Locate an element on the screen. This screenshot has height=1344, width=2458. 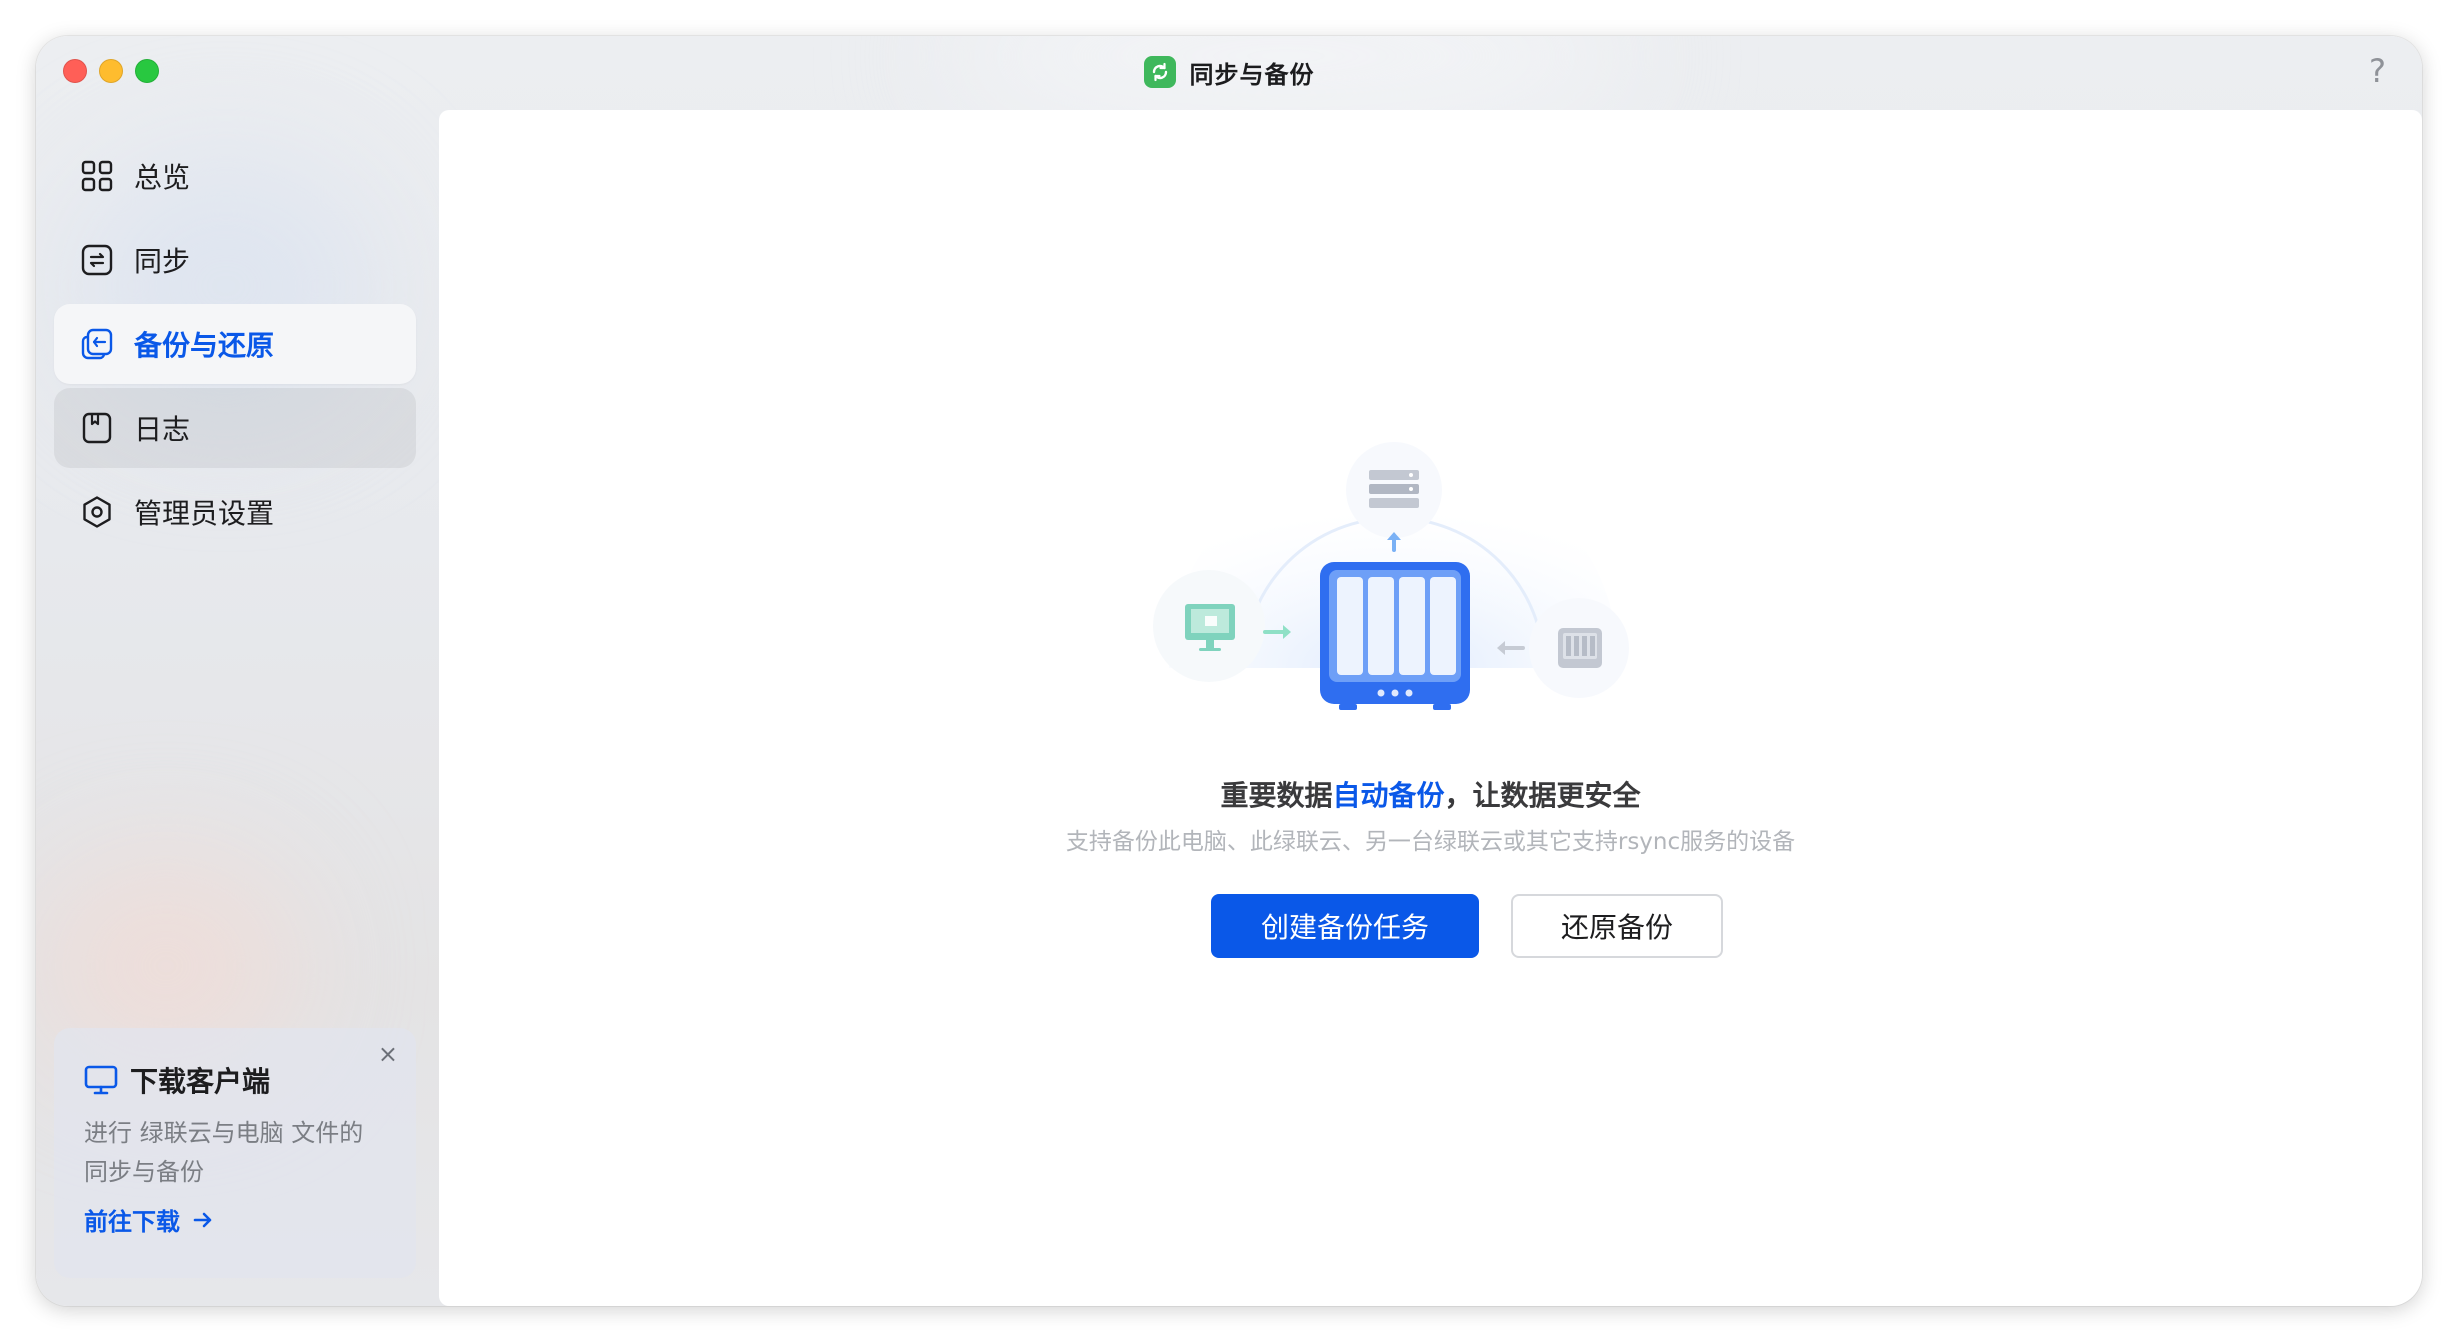
sidebar-item-log: 日志 is located at coordinates (235, 428).